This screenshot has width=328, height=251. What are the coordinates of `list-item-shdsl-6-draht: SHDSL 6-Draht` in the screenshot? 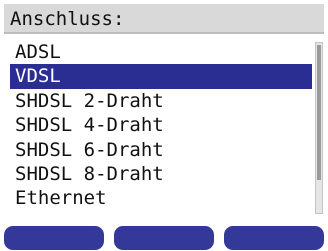 It's located at (161, 150).